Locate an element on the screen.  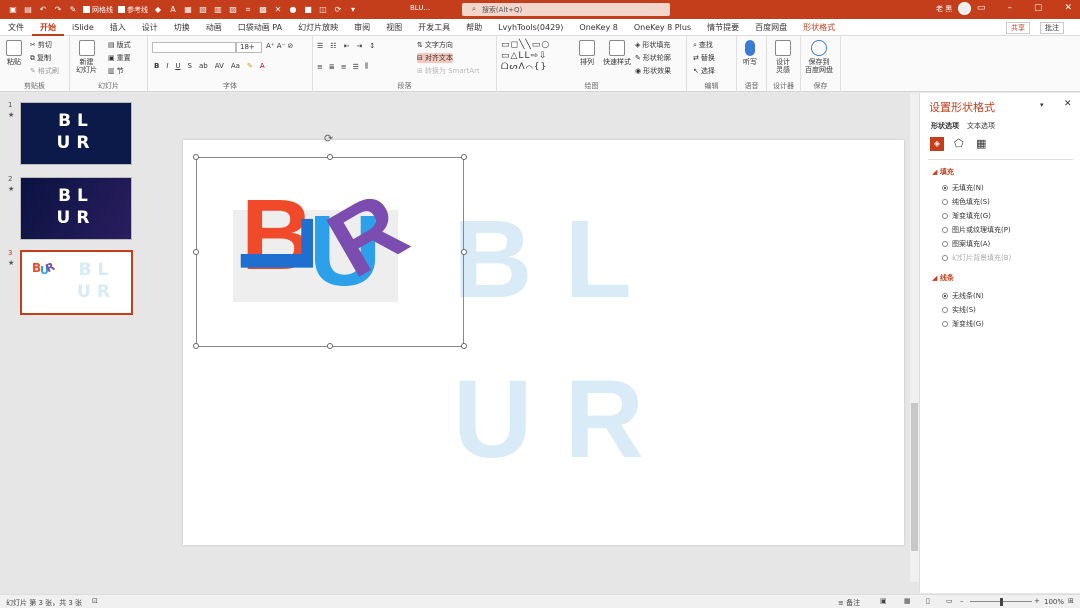
radio-picture-fill: 图片或纹理填充(P) is located at coordinates (976, 230).